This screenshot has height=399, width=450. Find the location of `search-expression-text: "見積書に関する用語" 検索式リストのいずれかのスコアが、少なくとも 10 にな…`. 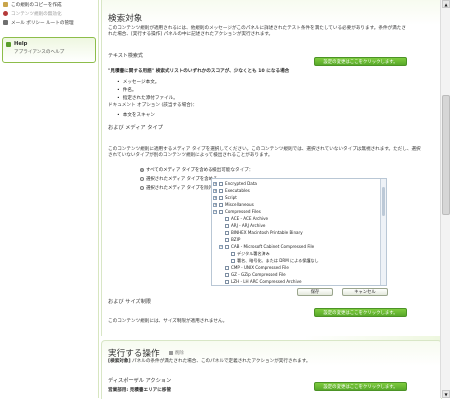

search-expression-text: "見積書に関する用語" 検索式リストのいずれかのスコアが、少なくとも 10 にな… is located at coordinates (199, 71).